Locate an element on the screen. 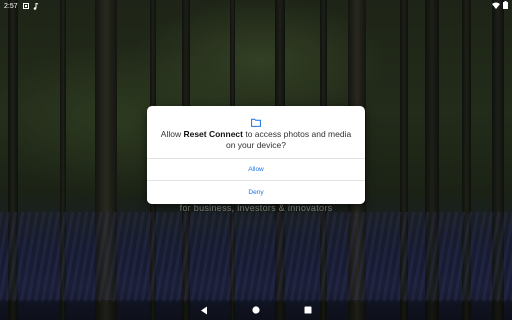  home-icon is located at coordinates (256, 310).